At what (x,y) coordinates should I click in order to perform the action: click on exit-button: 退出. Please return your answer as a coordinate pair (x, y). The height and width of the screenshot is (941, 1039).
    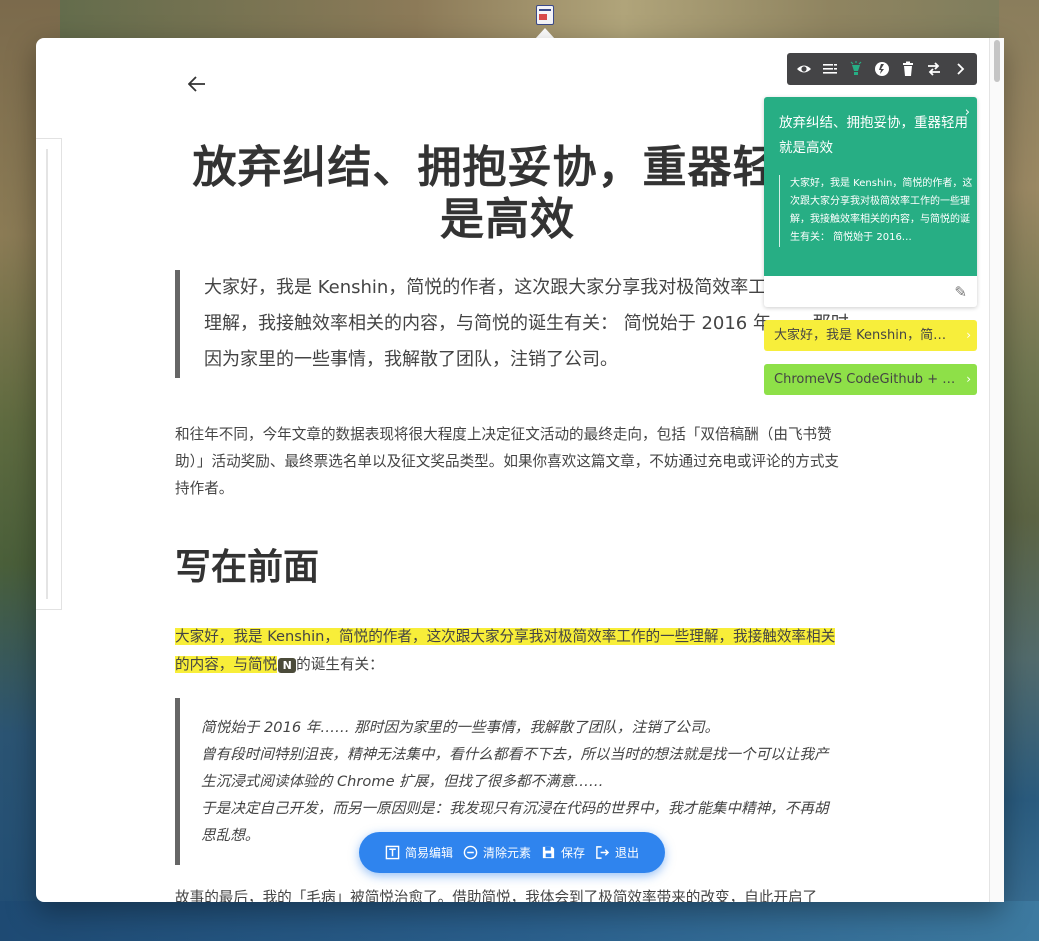
    Looking at the image, I should click on (617, 852).